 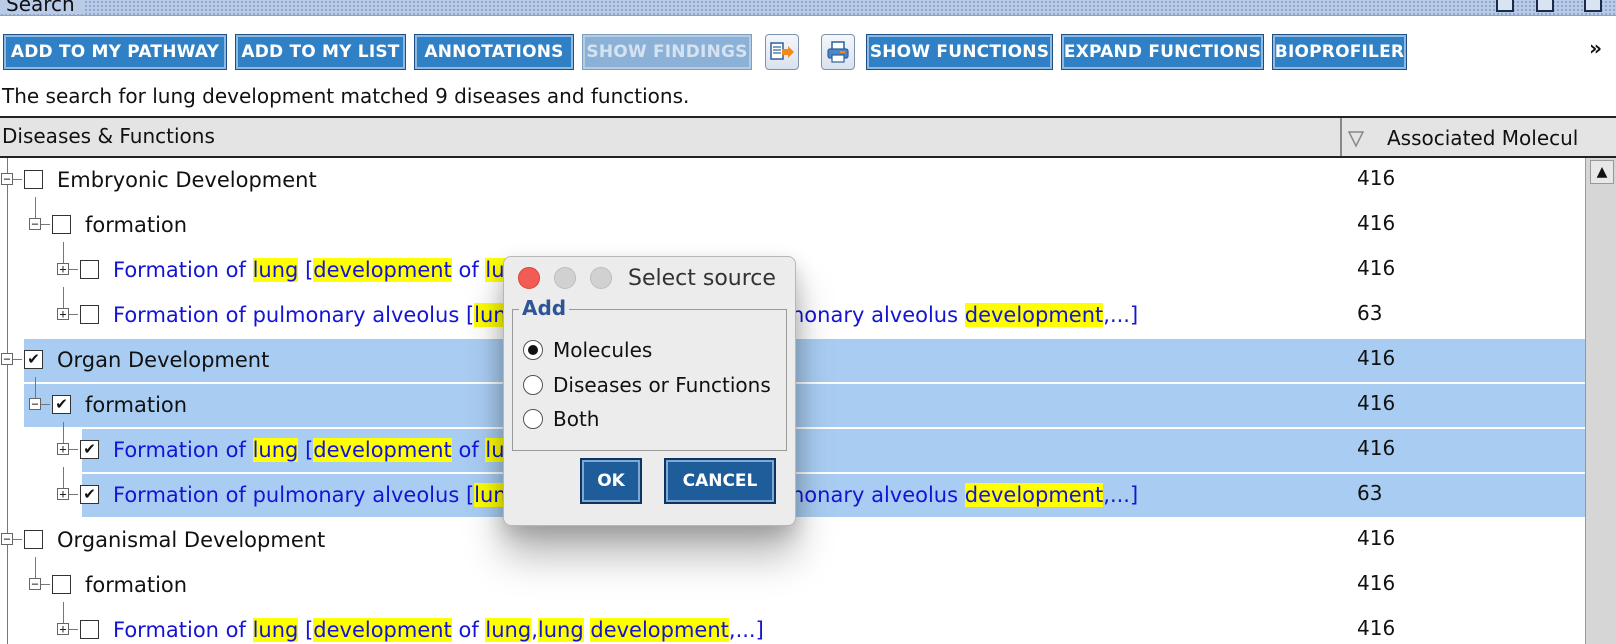 What do you see at coordinates (115, 52) in the screenshot?
I see `add-to-my-pathway-button: ADD TO MY PATHWAY` at bounding box center [115, 52].